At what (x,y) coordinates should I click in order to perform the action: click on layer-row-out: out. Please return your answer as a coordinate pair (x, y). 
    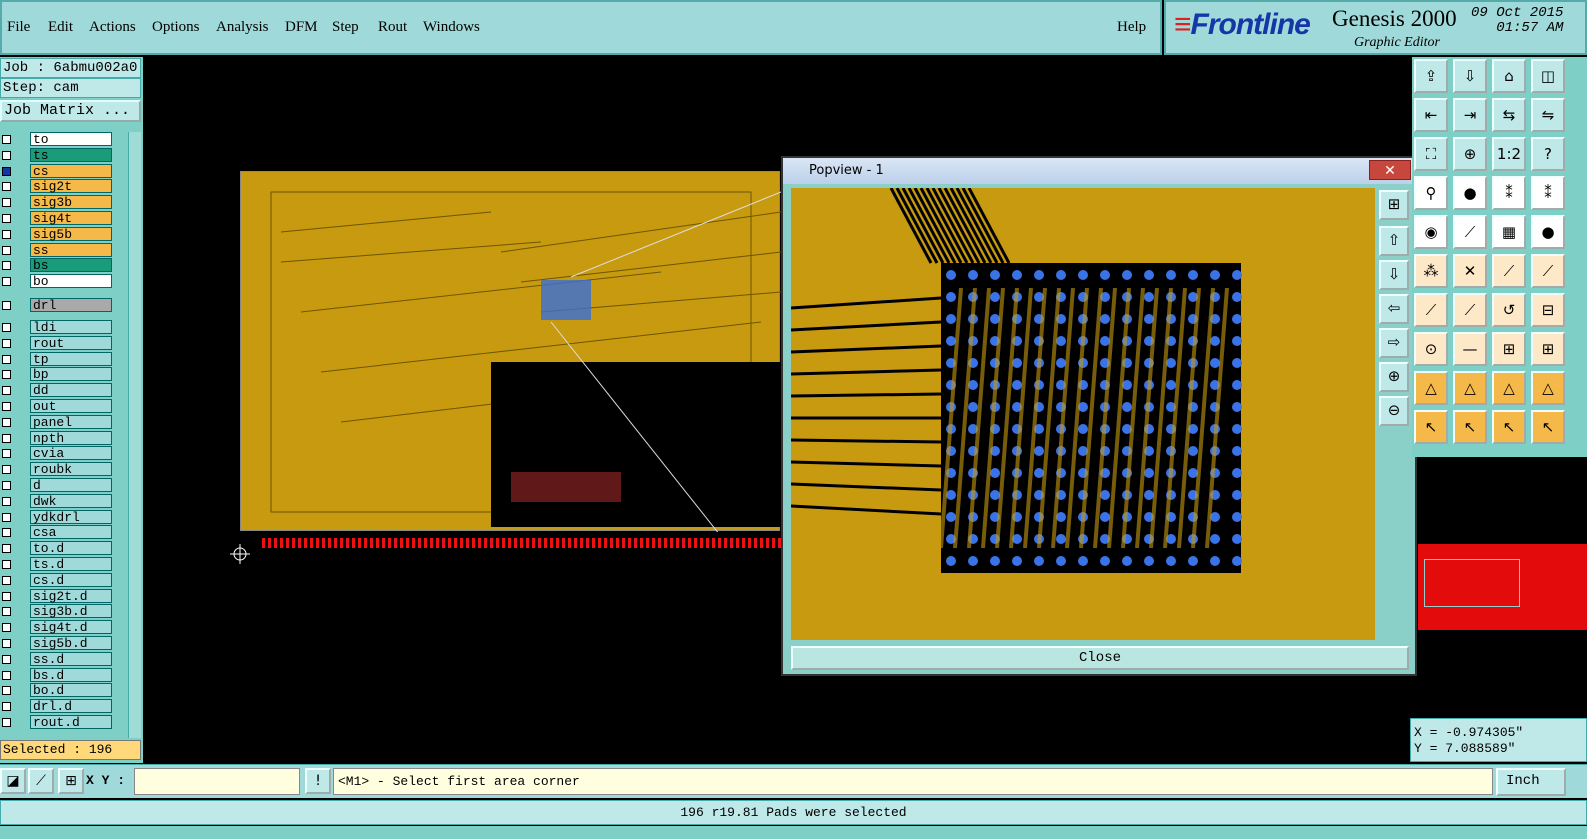
    Looking at the image, I should click on (63, 406).